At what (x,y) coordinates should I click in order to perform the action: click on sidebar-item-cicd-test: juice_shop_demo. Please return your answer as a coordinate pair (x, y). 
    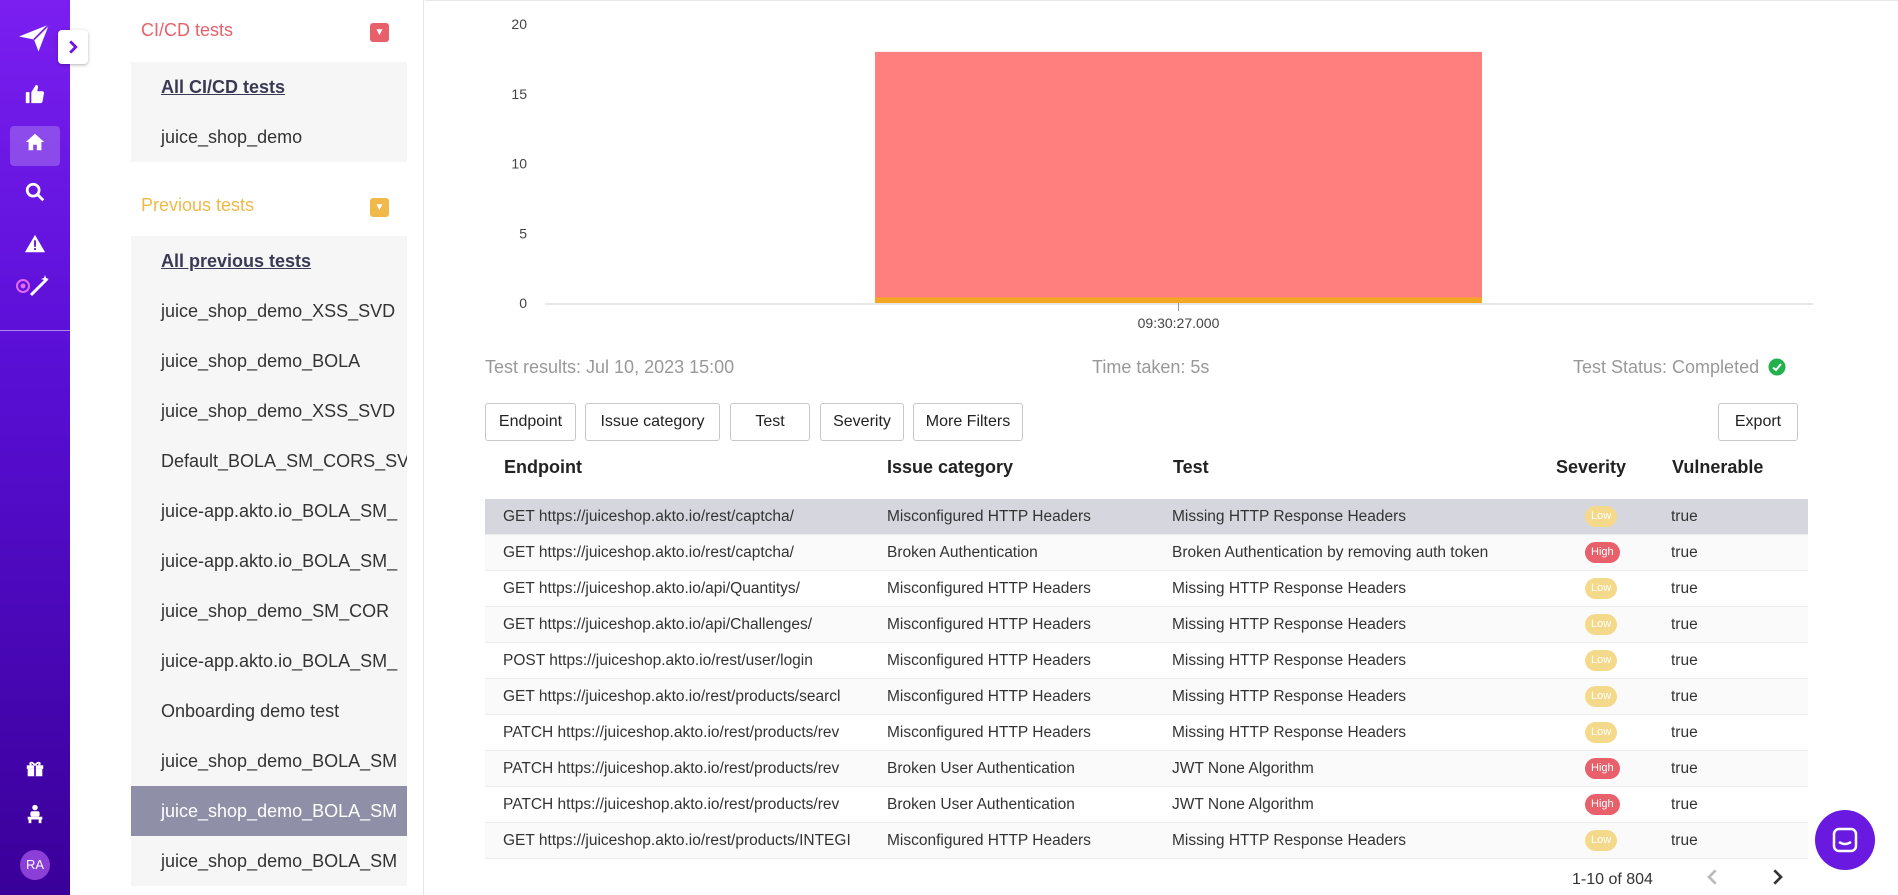
    Looking at the image, I should click on (269, 137).